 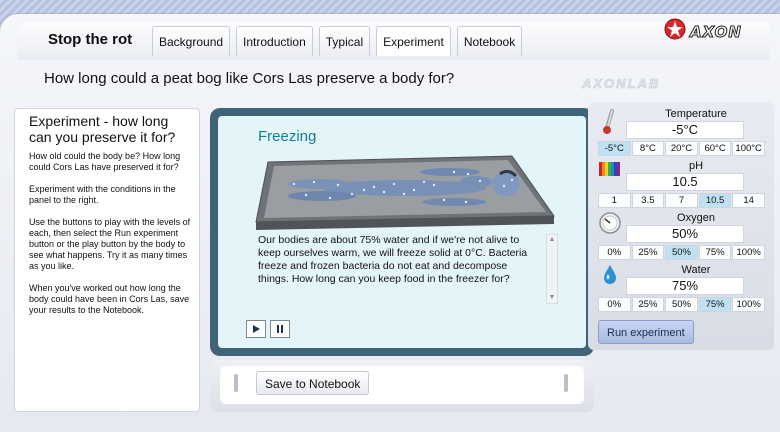 I want to click on oxygen-control: Oxygen 50% 0% 25% 50% 75% 100%, so click(x=682, y=236).